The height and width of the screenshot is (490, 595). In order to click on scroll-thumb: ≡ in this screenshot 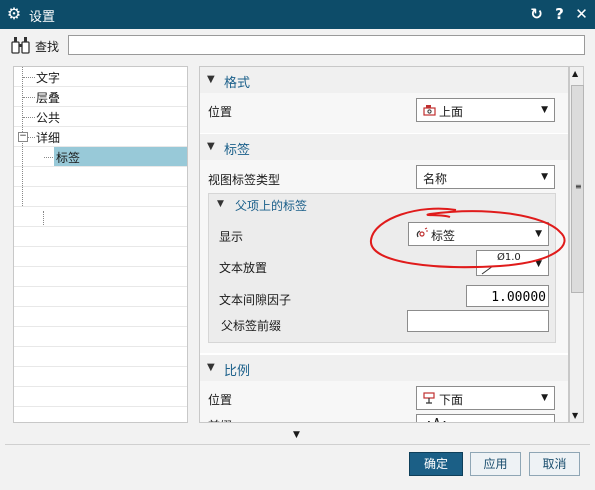, I will do `click(577, 189)`.